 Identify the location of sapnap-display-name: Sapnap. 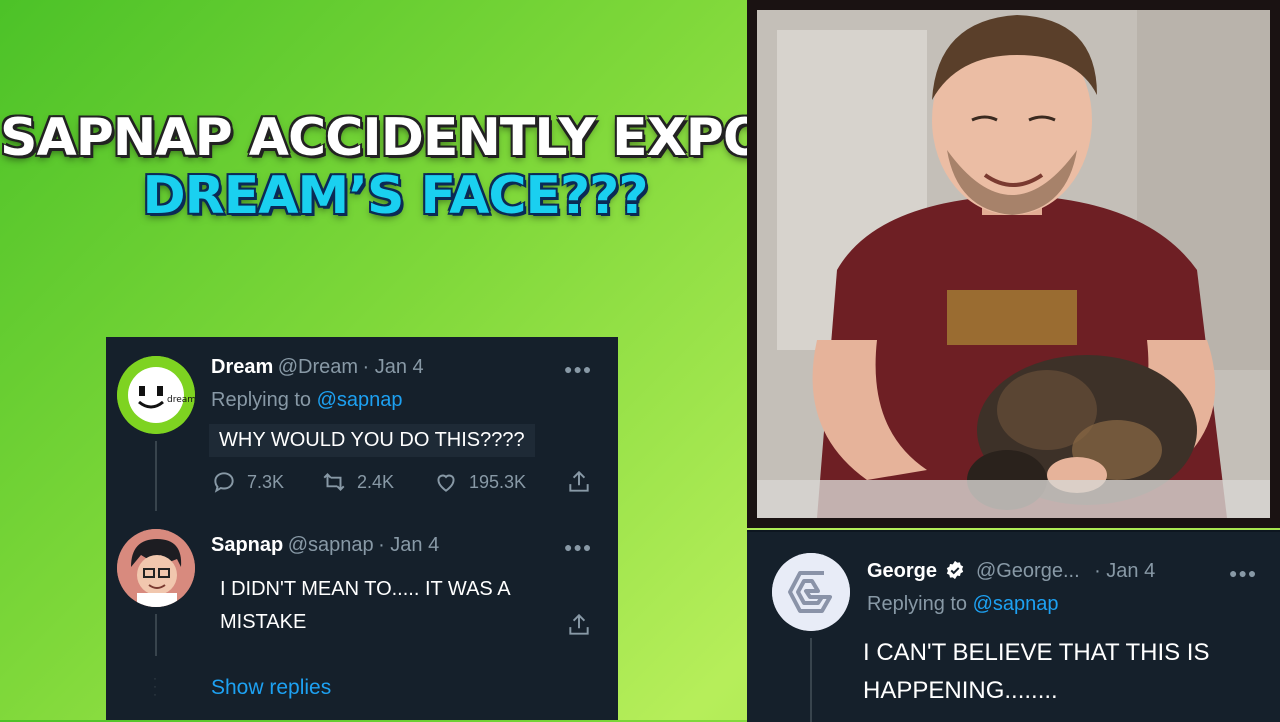
(247, 545).